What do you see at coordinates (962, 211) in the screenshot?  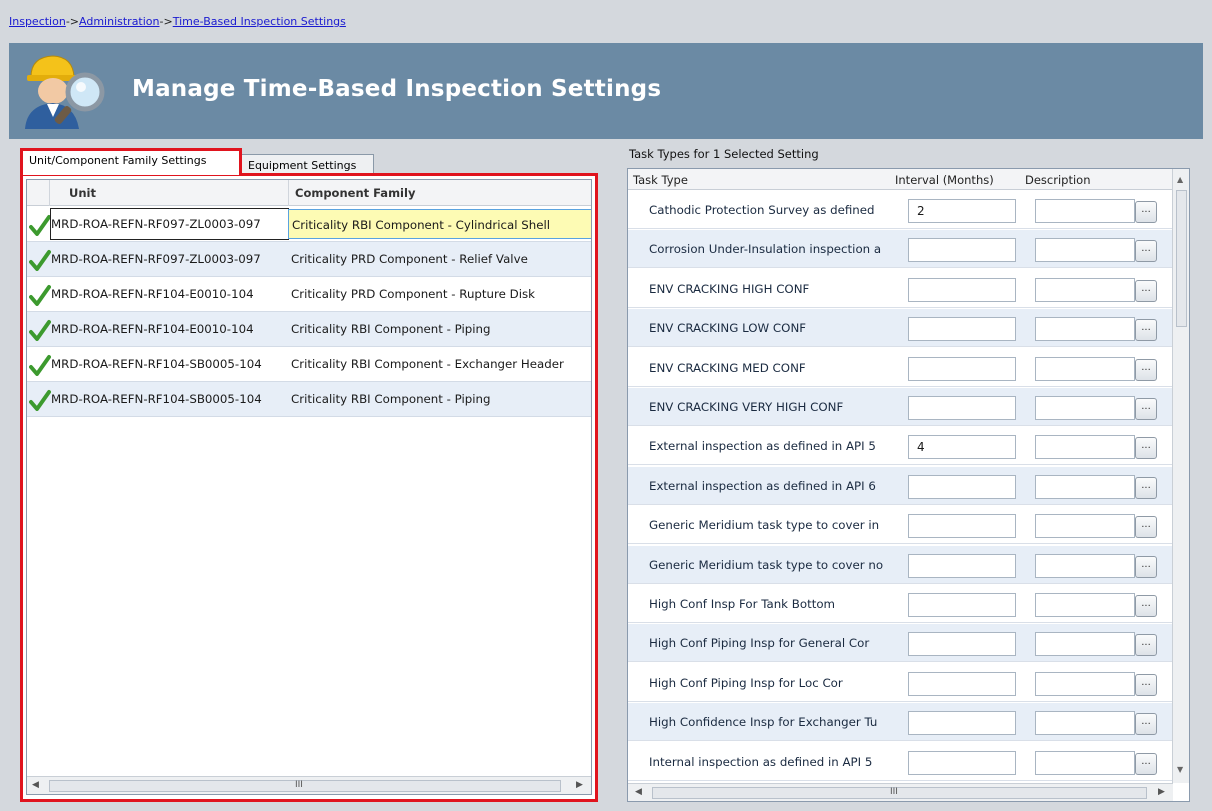 I see `interval-input: 2` at bounding box center [962, 211].